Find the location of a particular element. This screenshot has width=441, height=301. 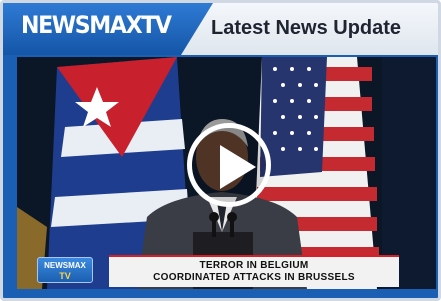

lower-third-line-1: TERROR IN BELGIUM is located at coordinates (254, 265).